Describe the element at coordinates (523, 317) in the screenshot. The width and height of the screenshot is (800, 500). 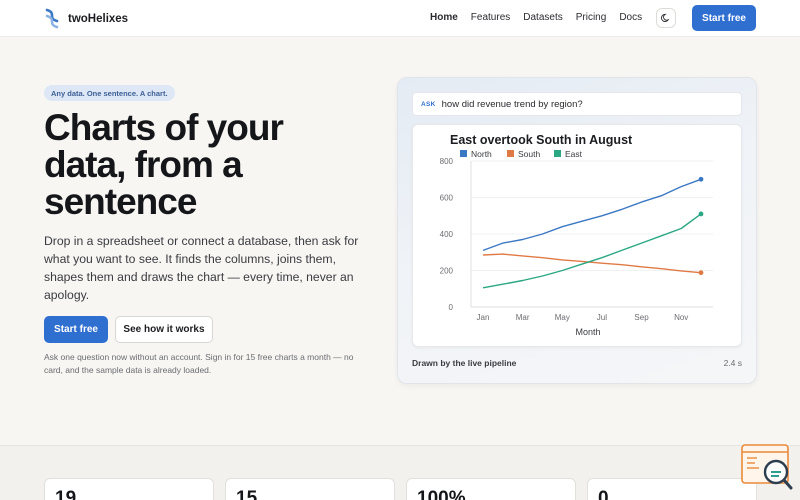
I see `x-tick-label: Mar` at that location.